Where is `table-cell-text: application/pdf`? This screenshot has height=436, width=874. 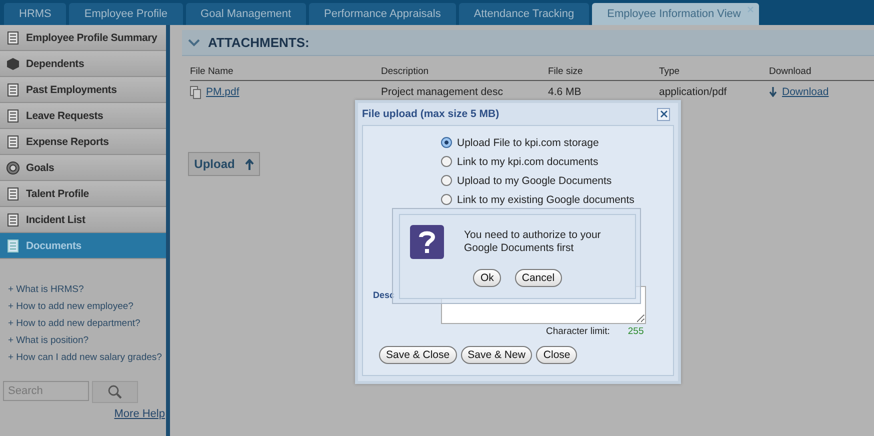
table-cell-text: application/pdf is located at coordinates (693, 92).